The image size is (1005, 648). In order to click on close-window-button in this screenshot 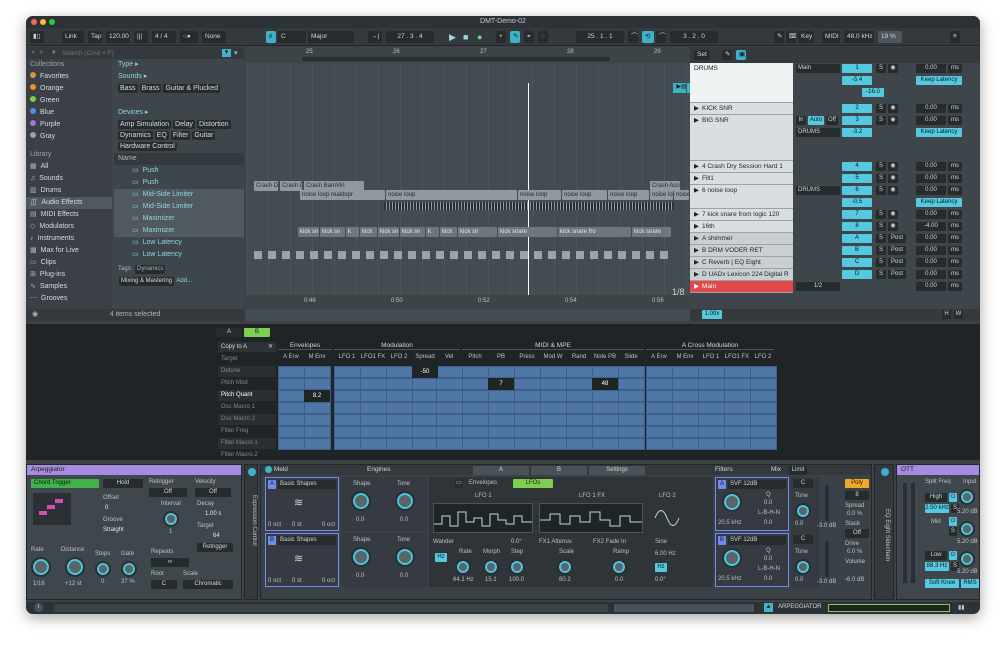, I will do `click(34, 22)`.